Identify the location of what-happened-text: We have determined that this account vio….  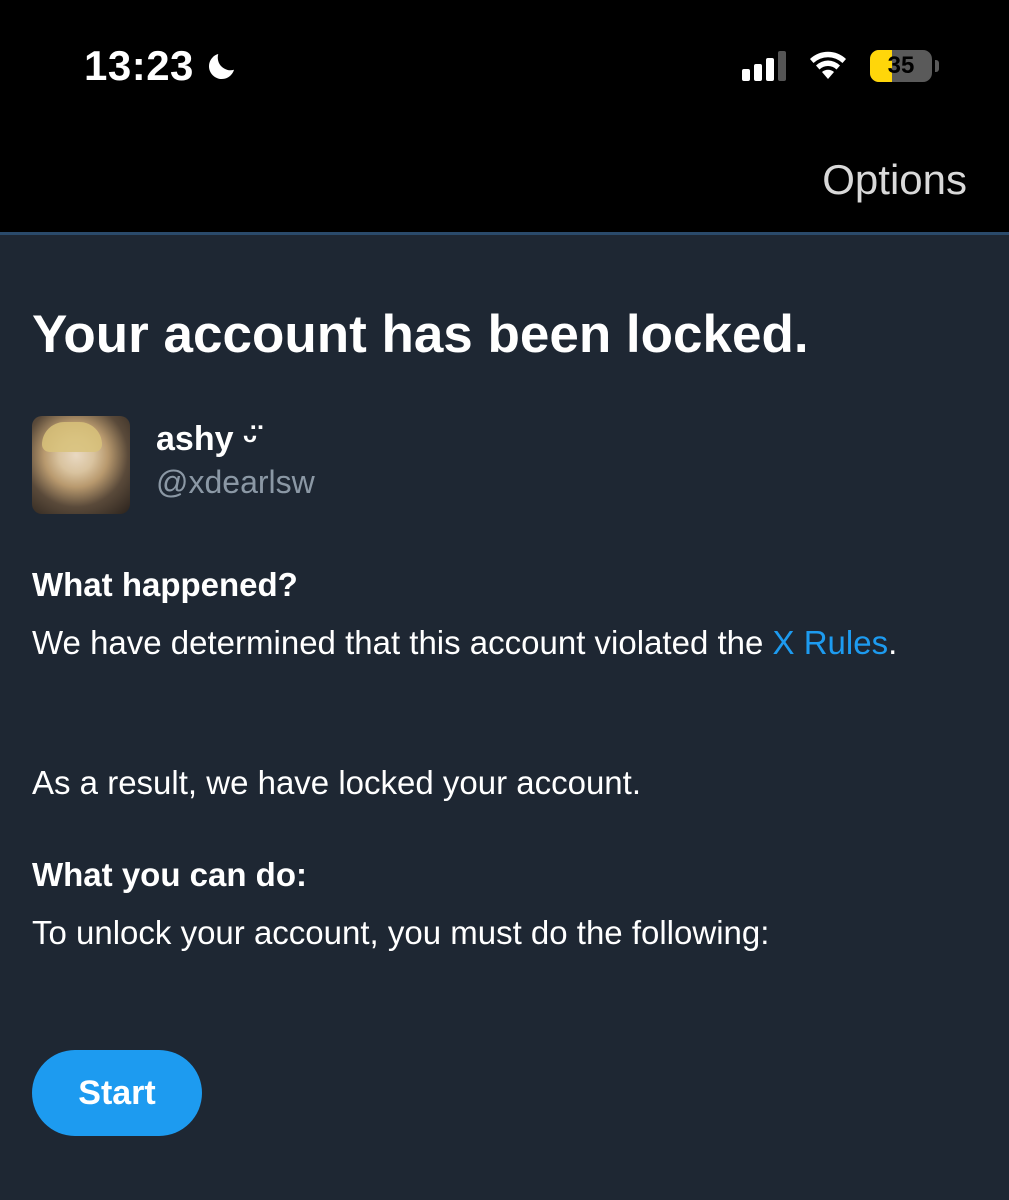
(482, 643).